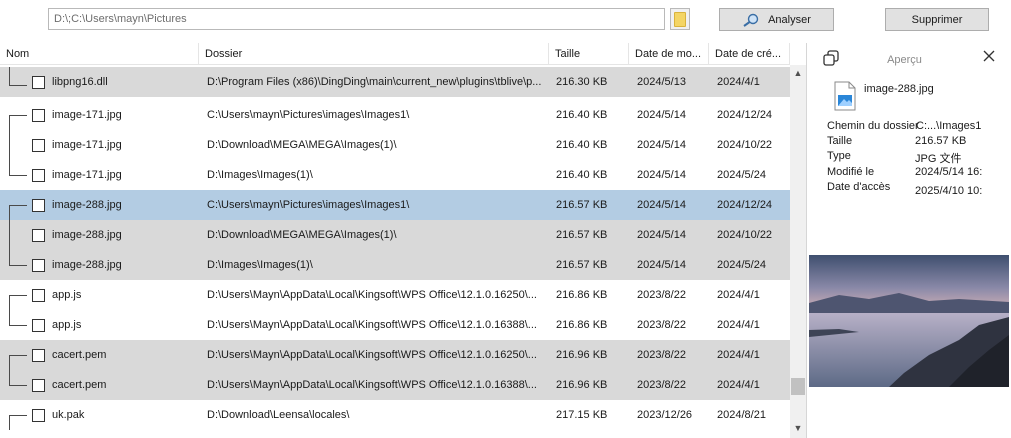 Image resolution: width=1011 pixels, height=438 pixels. What do you see at coordinates (789, 19) in the screenshot?
I see `analyse-button-label: Analyser` at bounding box center [789, 19].